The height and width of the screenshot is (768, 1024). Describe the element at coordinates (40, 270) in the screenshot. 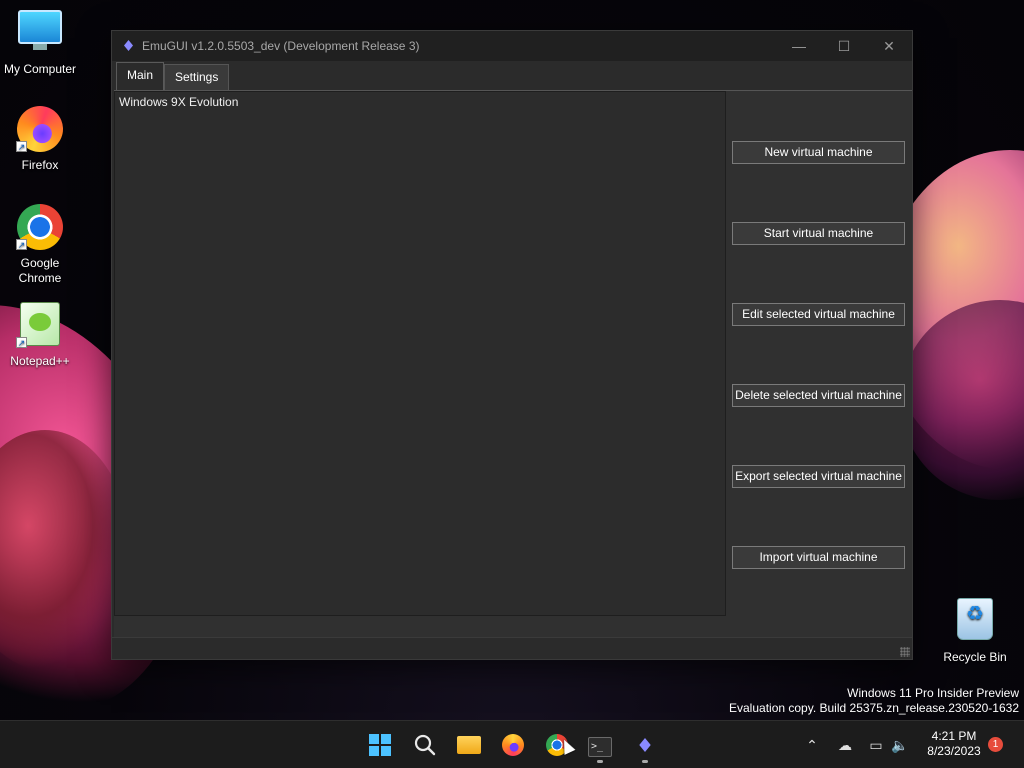

I see `desktop-icon-label: Google Chrome` at that location.